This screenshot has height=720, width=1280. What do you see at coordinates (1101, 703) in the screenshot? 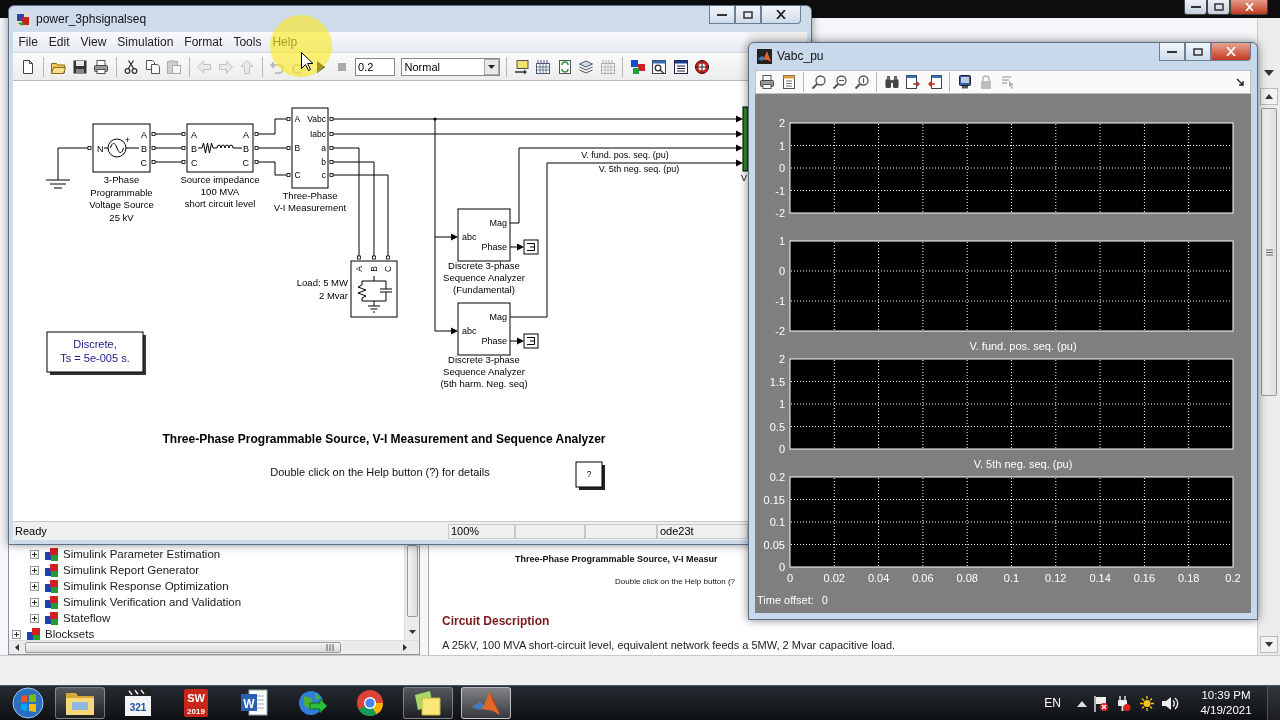
I see `flag-icon` at bounding box center [1101, 703].